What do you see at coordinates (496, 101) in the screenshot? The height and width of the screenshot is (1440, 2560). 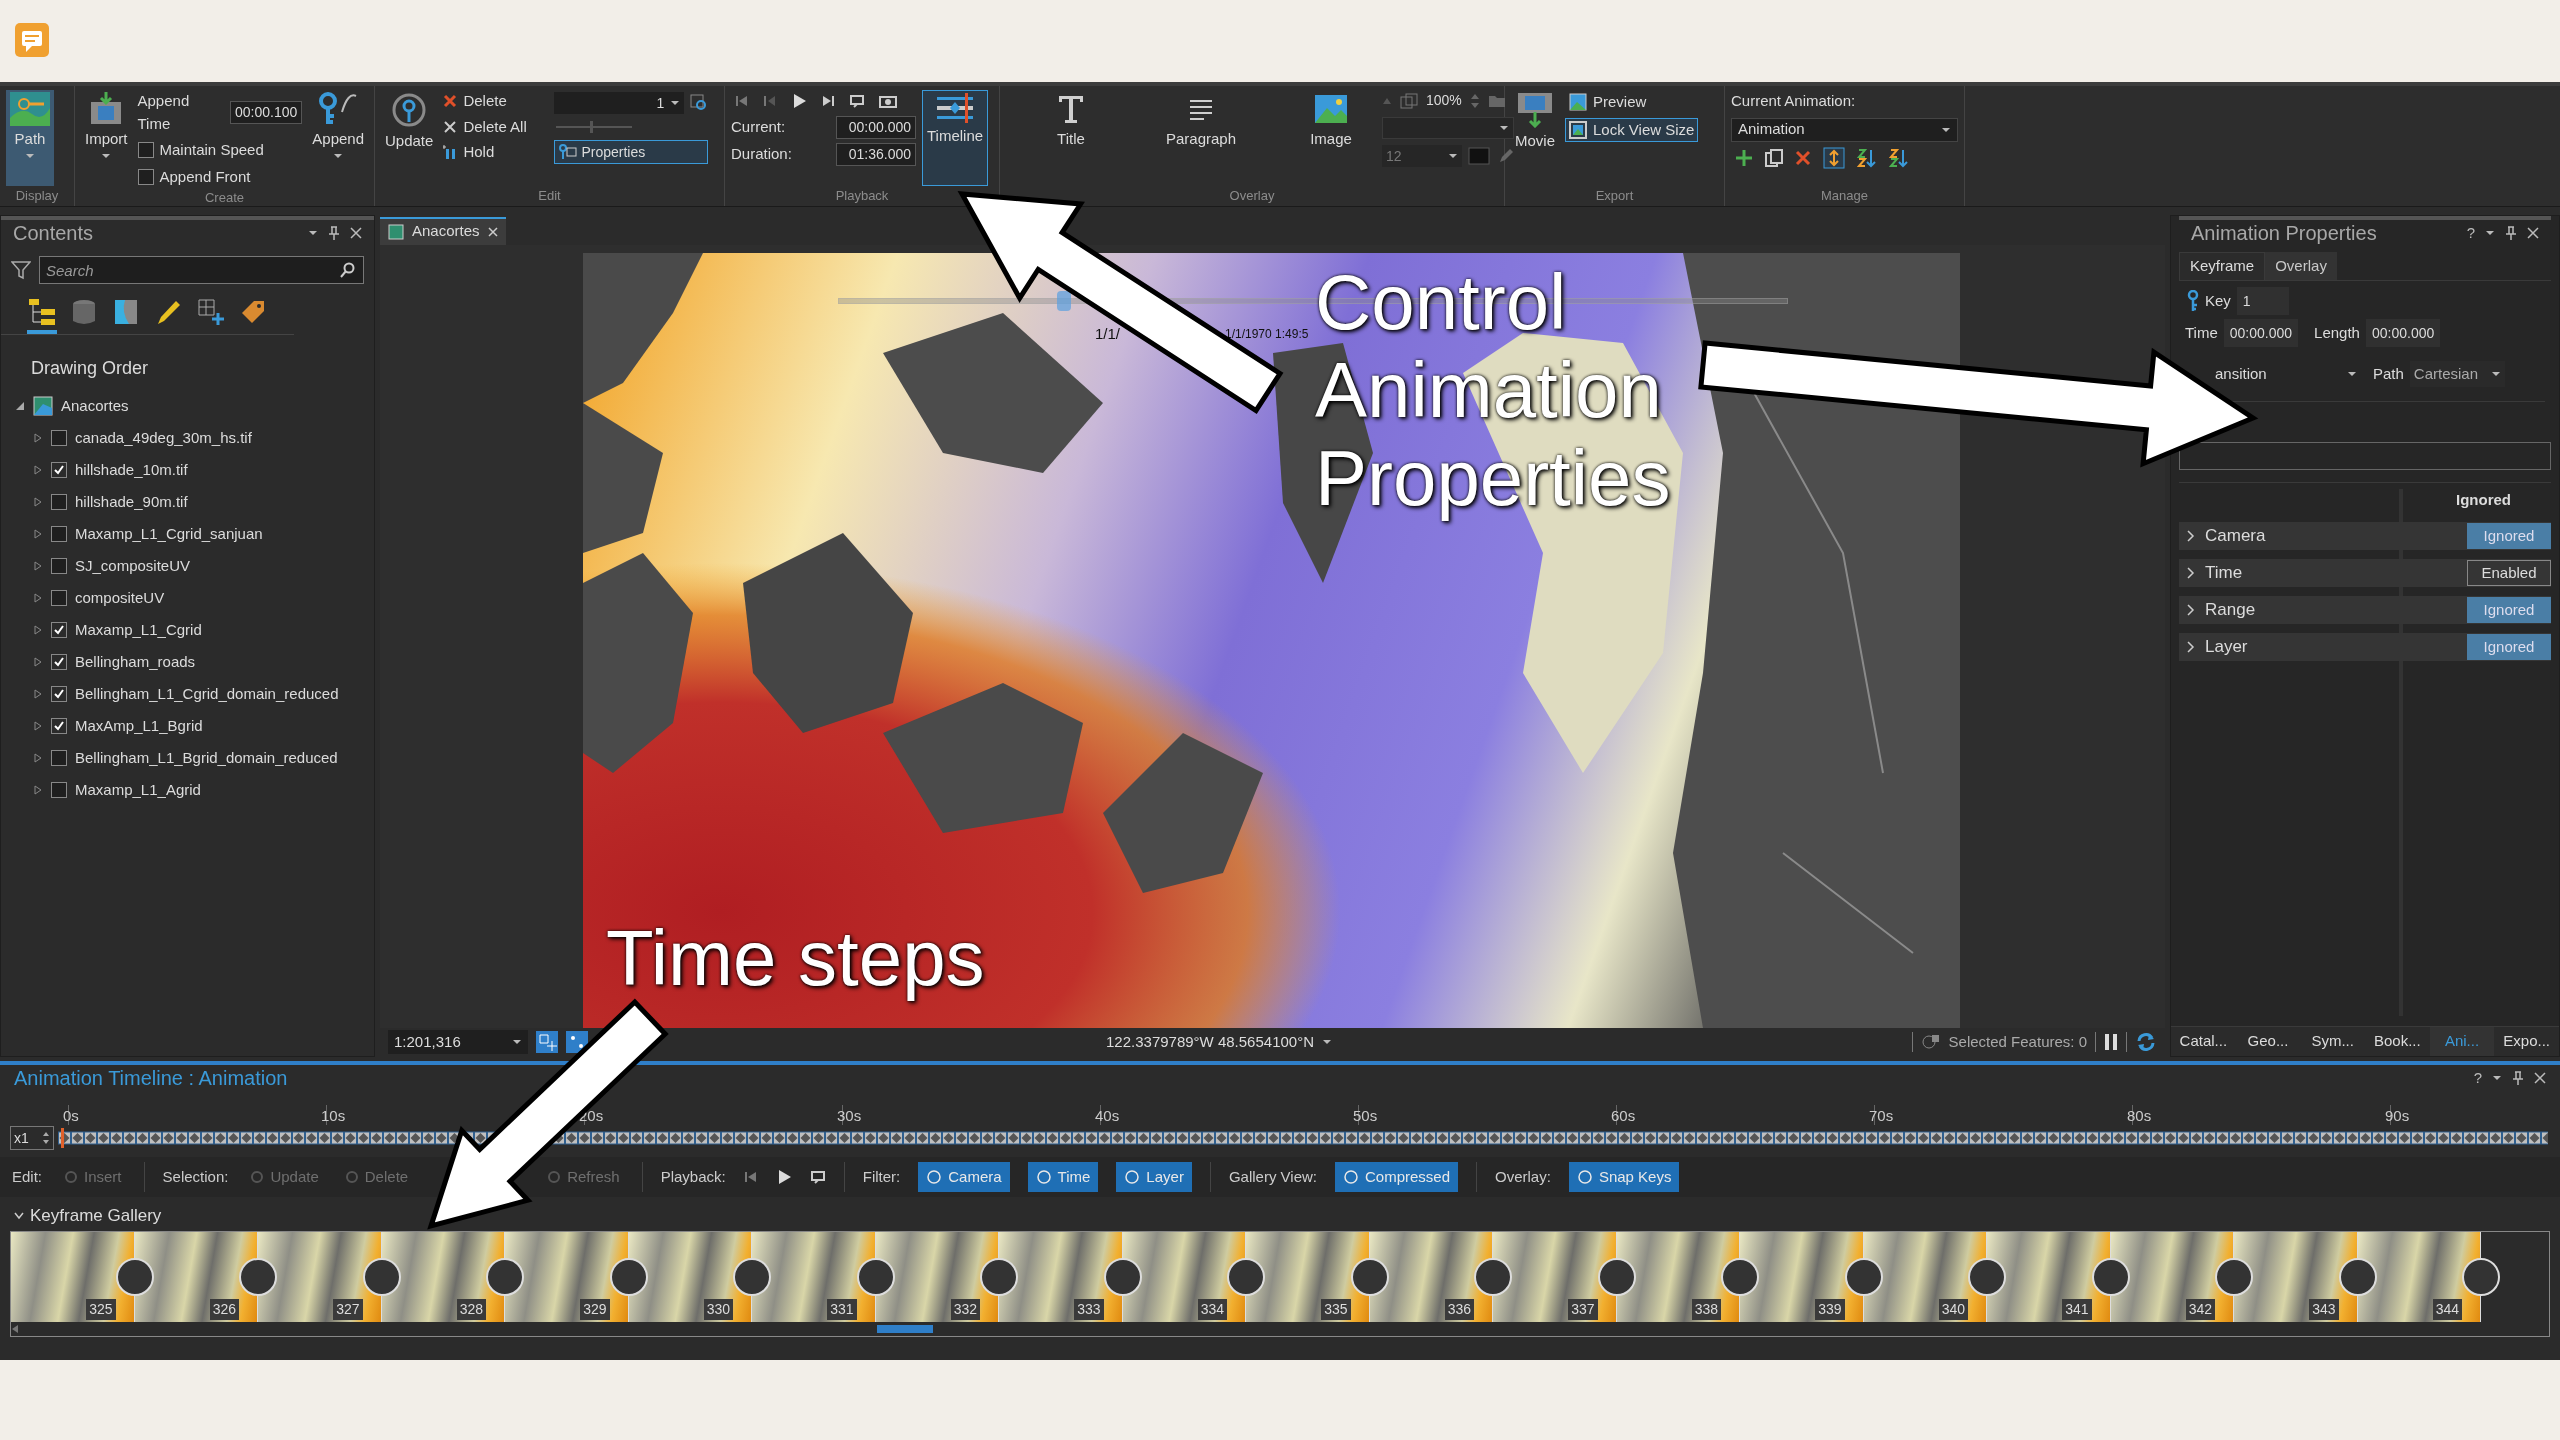 I see `command-button: Delete` at bounding box center [496, 101].